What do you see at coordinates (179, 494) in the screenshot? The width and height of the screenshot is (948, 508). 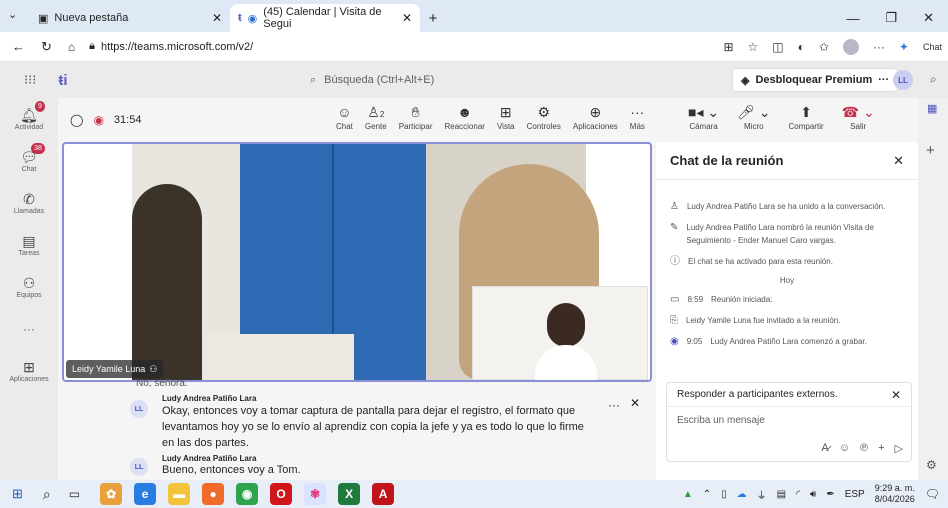 I see `file-explorer-icon: ▬` at bounding box center [179, 494].